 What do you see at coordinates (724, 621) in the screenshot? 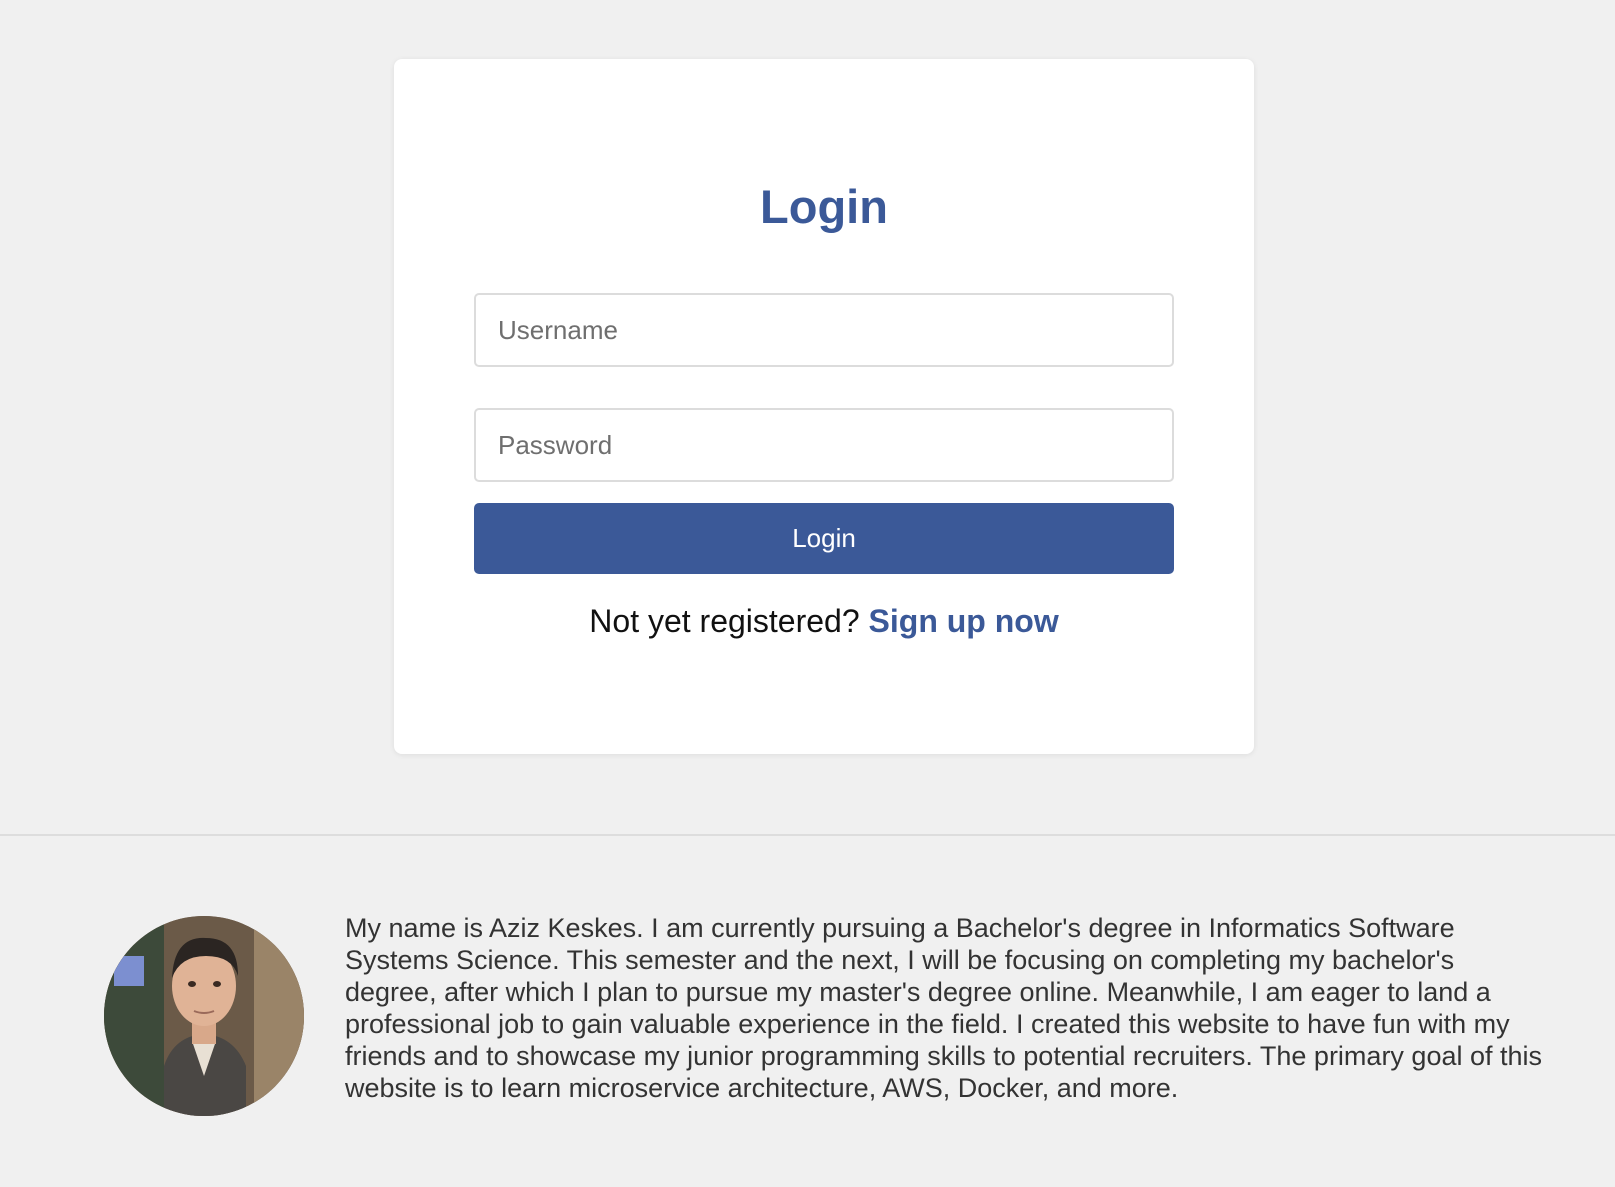
I see `signup-prompt-text: Not yet registered?` at bounding box center [724, 621].